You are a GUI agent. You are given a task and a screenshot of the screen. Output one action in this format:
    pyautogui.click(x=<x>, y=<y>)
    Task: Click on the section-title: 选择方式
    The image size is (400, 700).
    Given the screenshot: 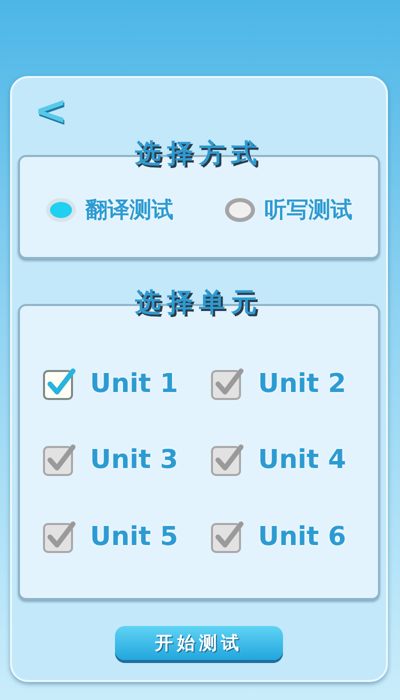 What is the action you would take?
    pyautogui.click(x=199, y=154)
    